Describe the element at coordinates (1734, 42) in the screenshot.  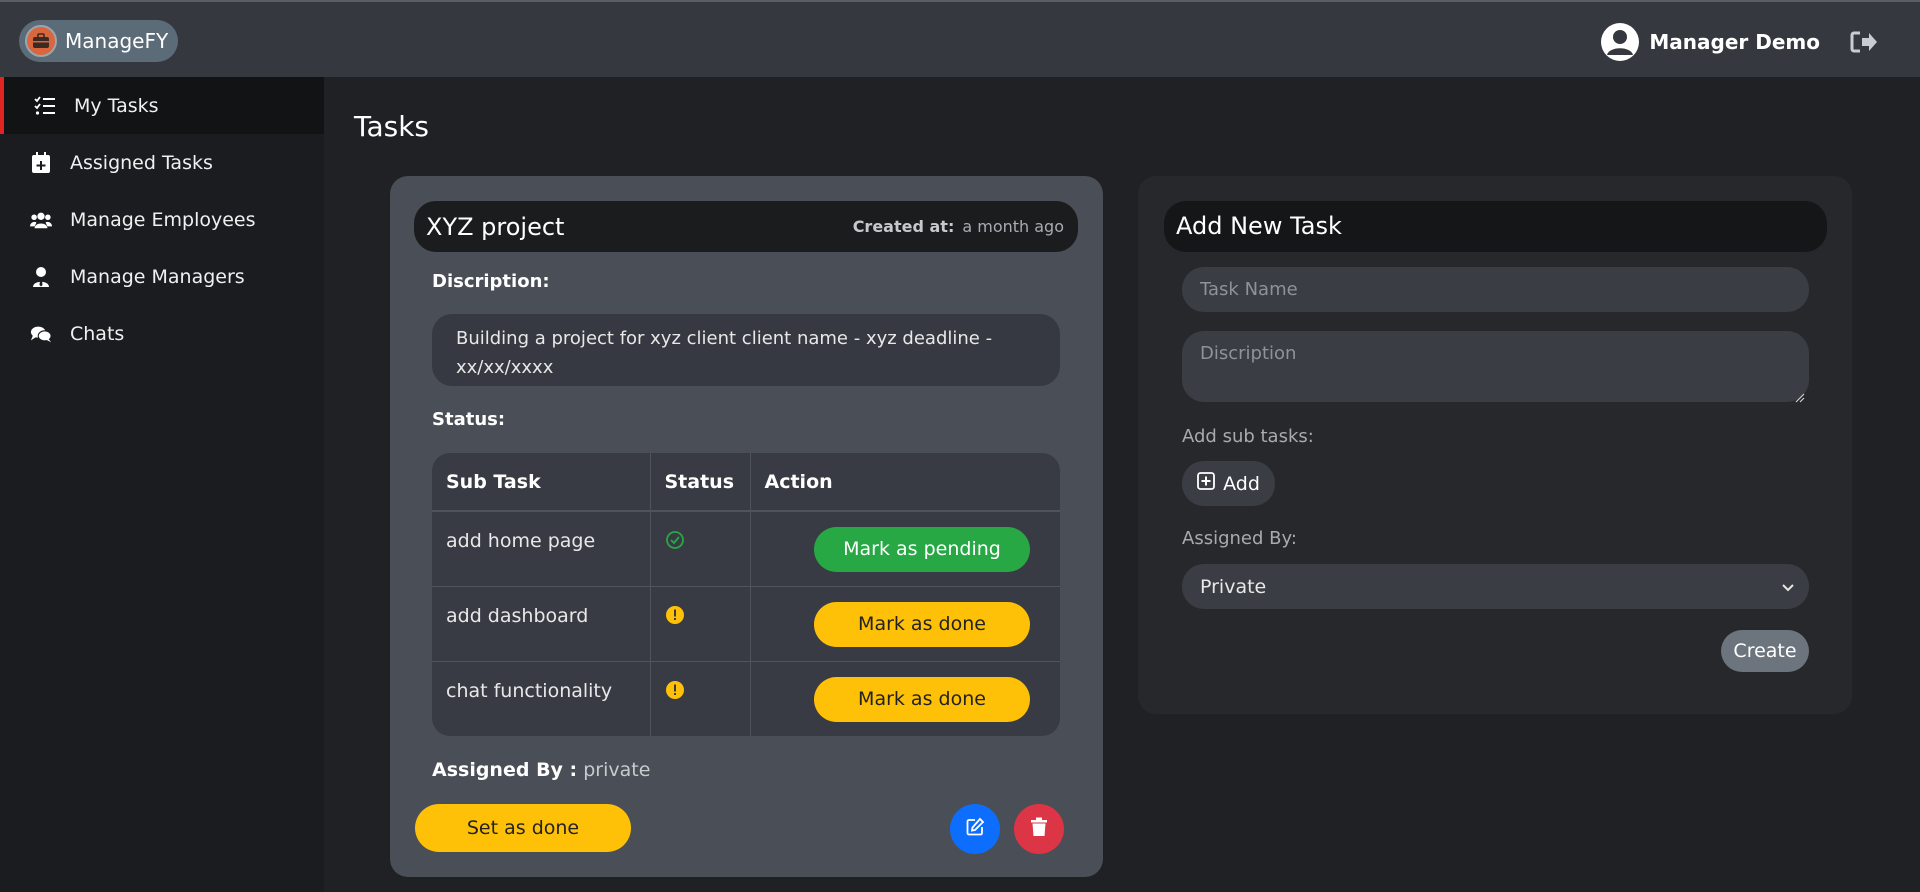
I see `user-name: Manager Demo` at that location.